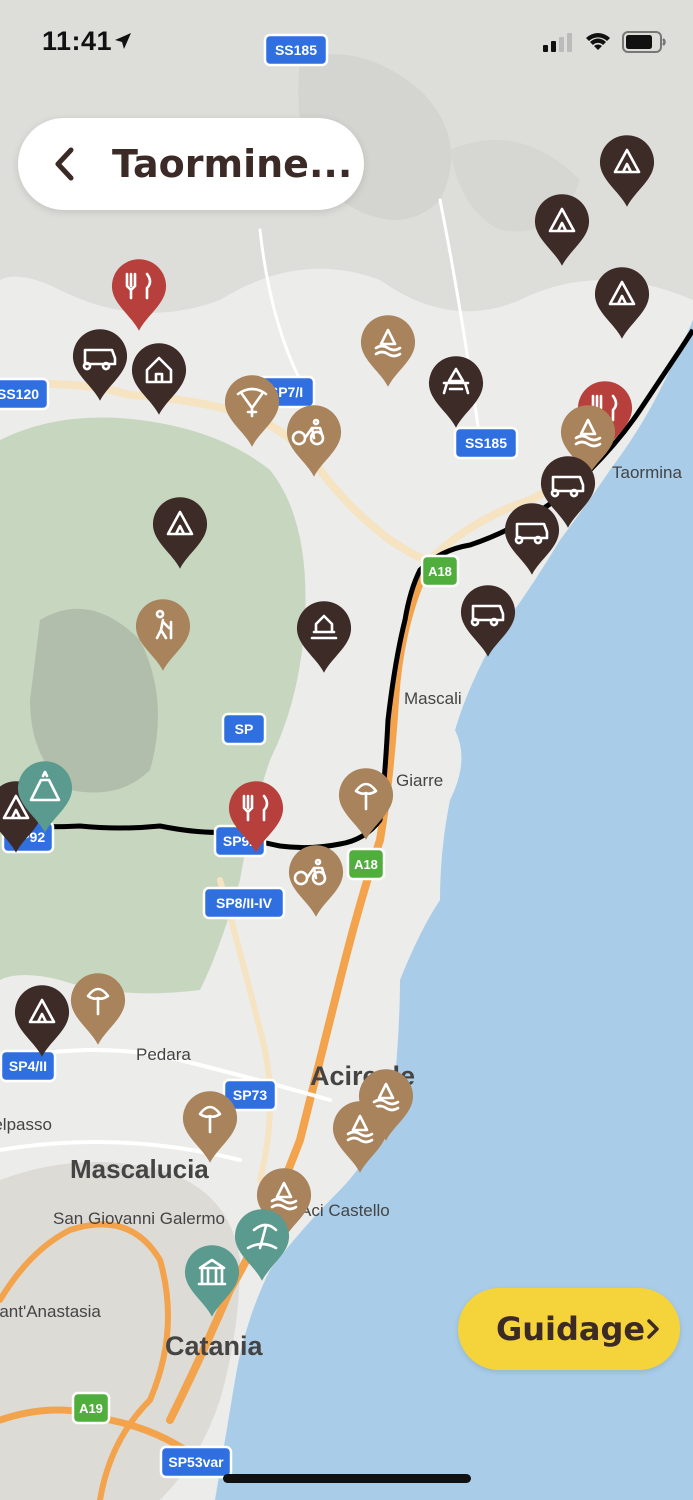  Describe the element at coordinates (598, 41) in the screenshot. I see `wifi-icon` at that location.